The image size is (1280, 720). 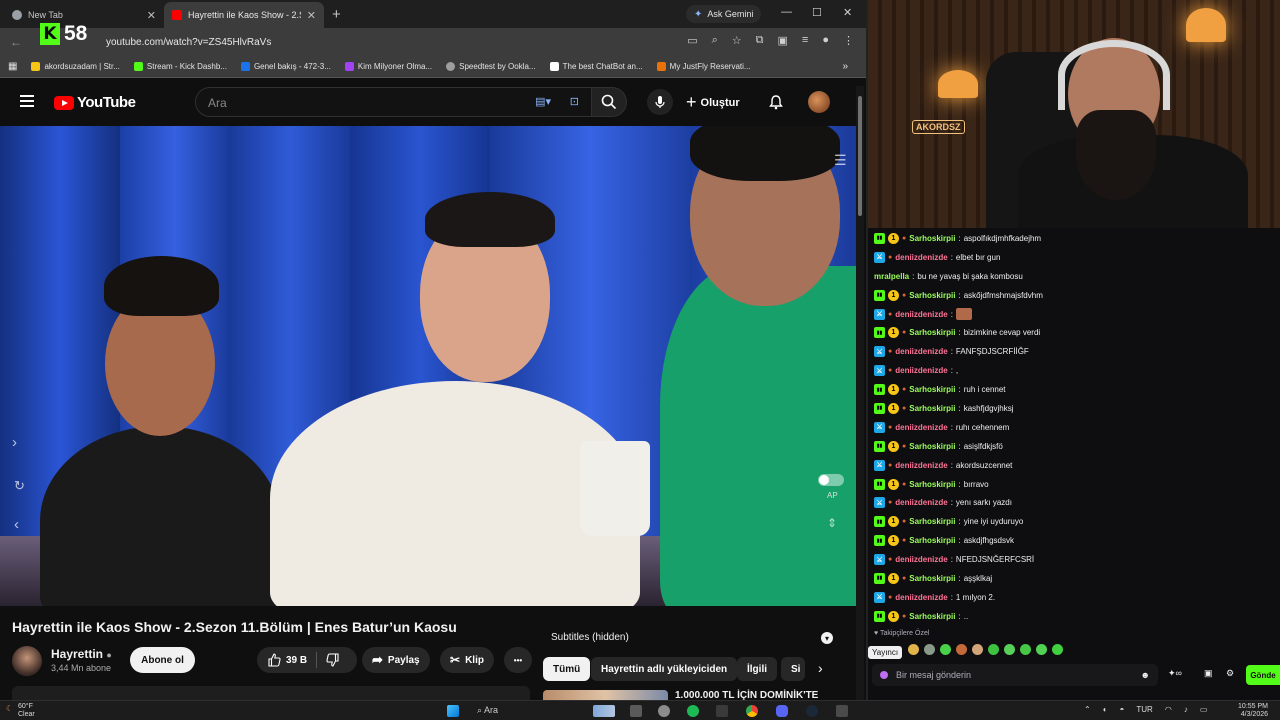 I want to click on windows-start-icon, so click(x=453, y=711).